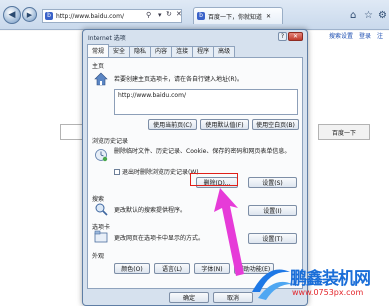 The width and height of the screenshot is (389, 306). What do you see at coordinates (380, 35) in the screenshot?
I see `link-register: 注` at bounding box center [380, 35].